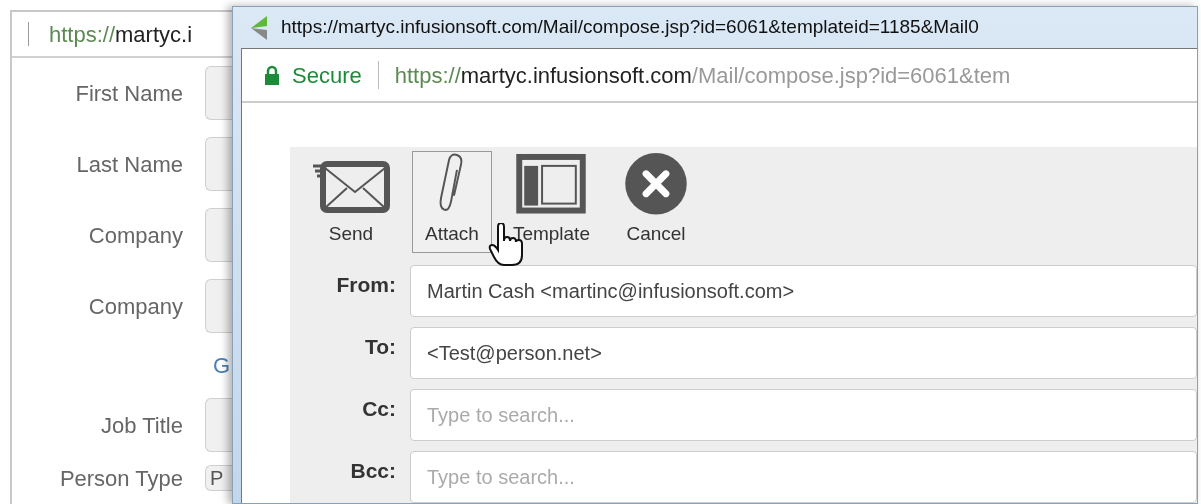 The width and height of the screenshot is (1201, 504). I want to click on field-label: Cc:, so click(378, 409).